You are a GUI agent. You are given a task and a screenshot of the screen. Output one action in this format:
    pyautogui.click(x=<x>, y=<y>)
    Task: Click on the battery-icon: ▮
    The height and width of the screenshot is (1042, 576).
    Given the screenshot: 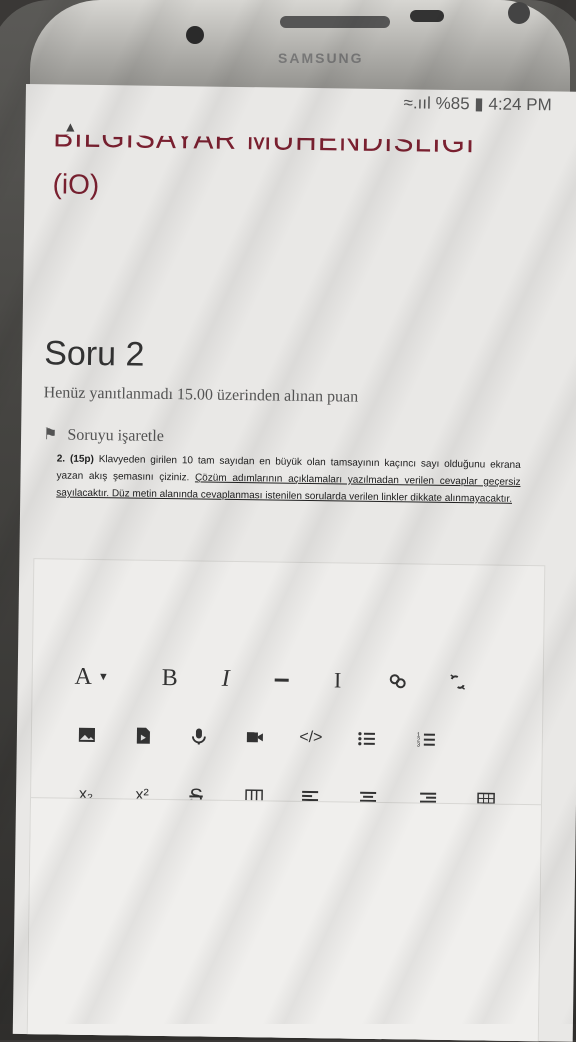 What is the action you would take?
    pyautogui.click(x=479, y=103)
    